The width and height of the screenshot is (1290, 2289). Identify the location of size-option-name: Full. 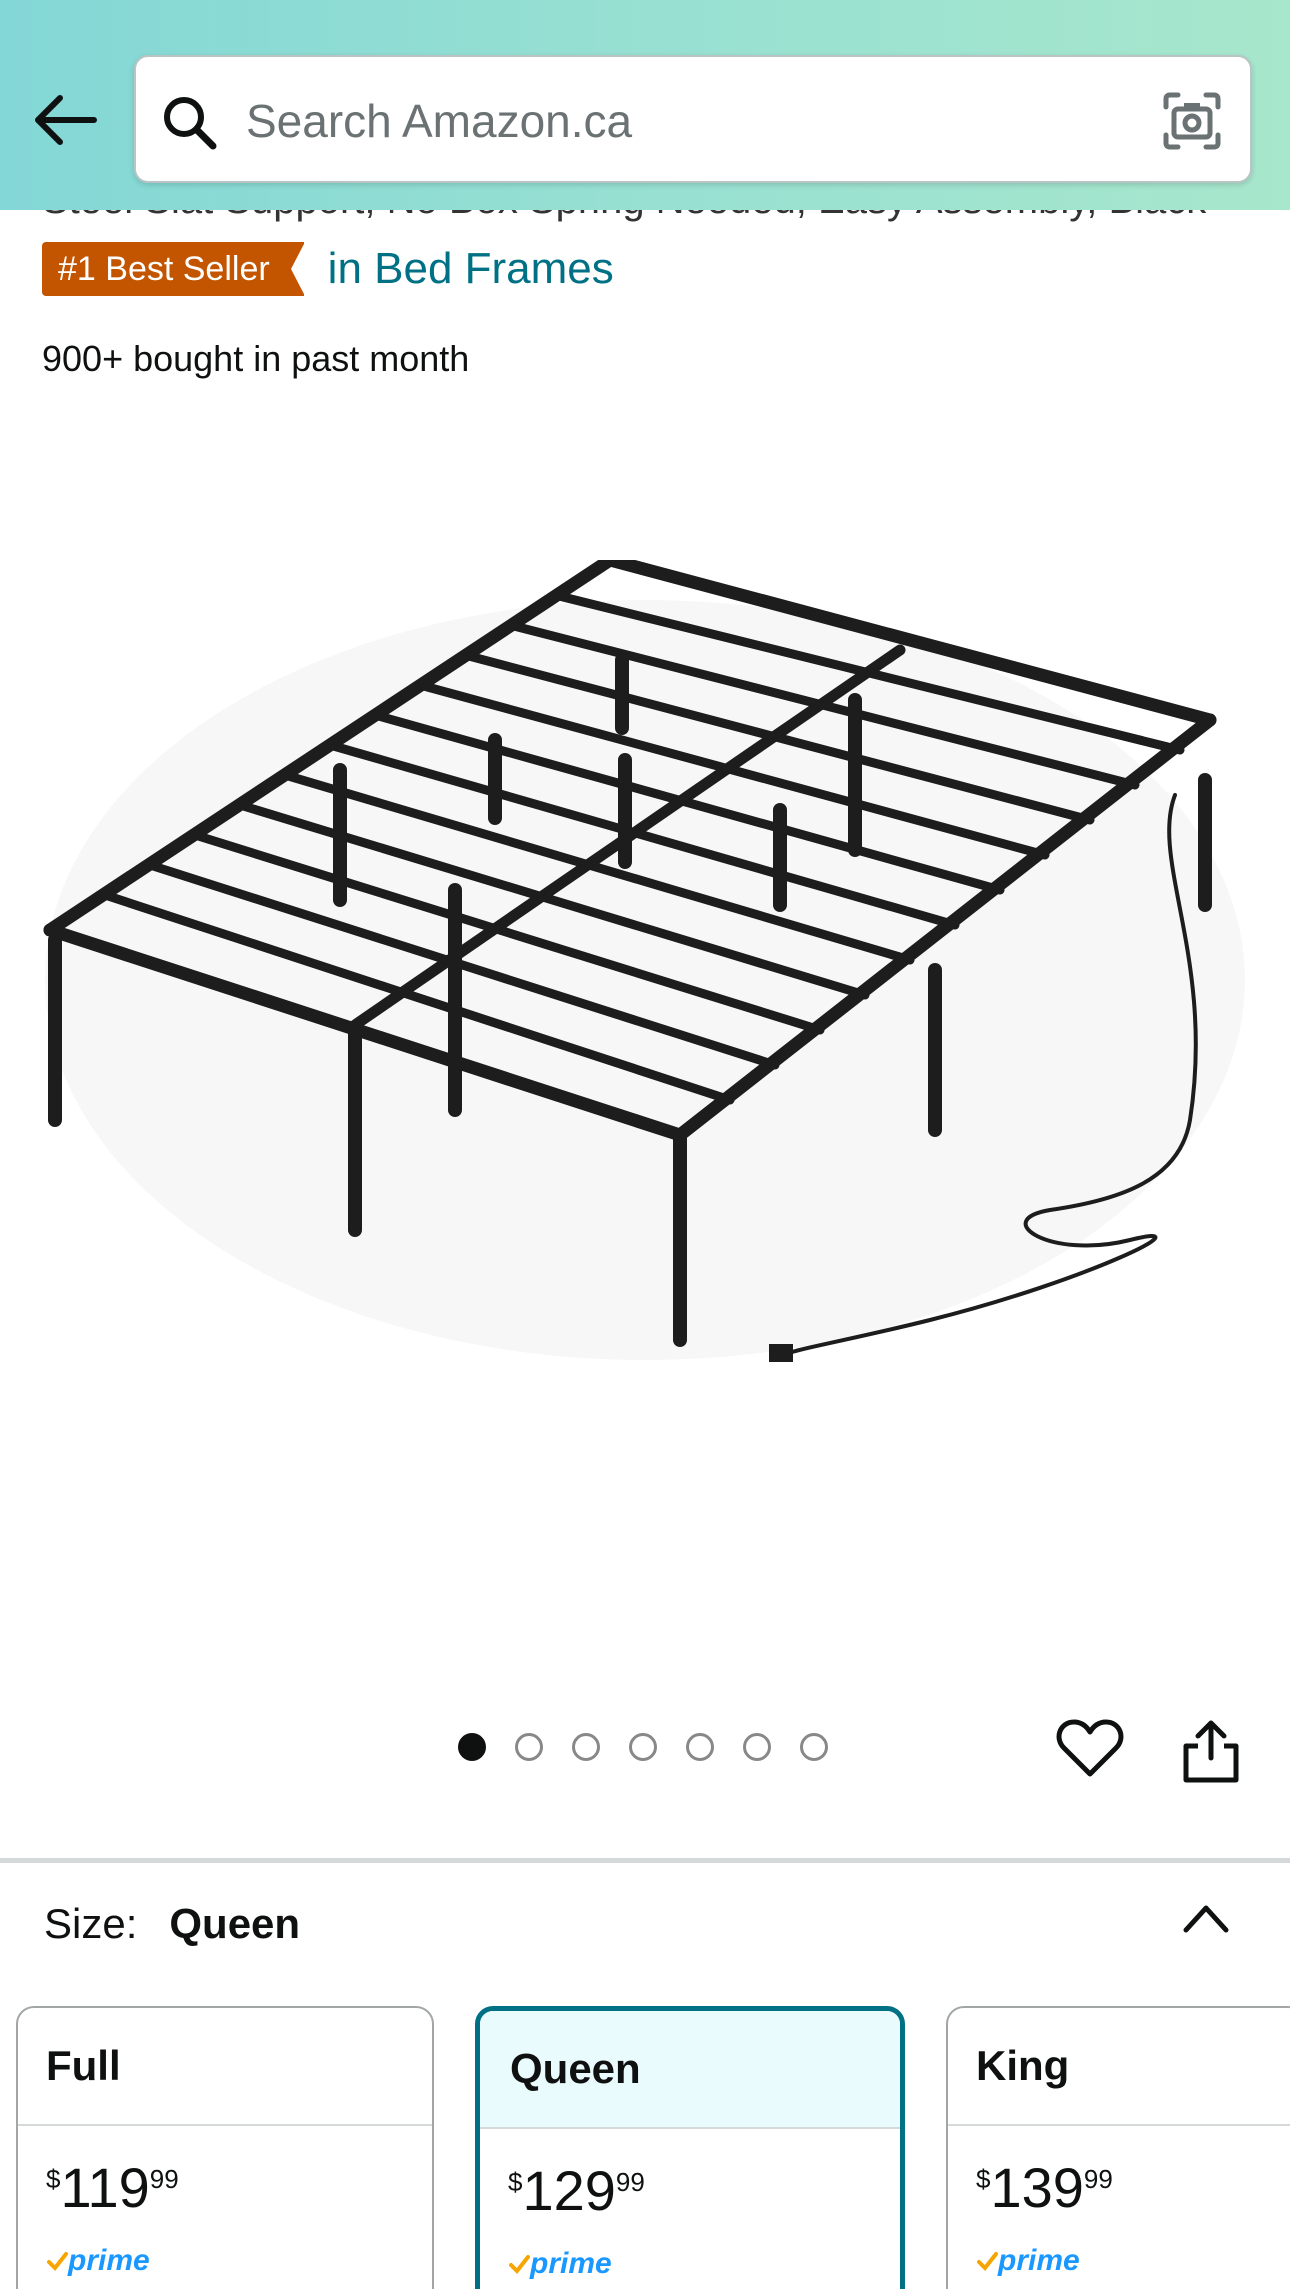
(225, 2067).